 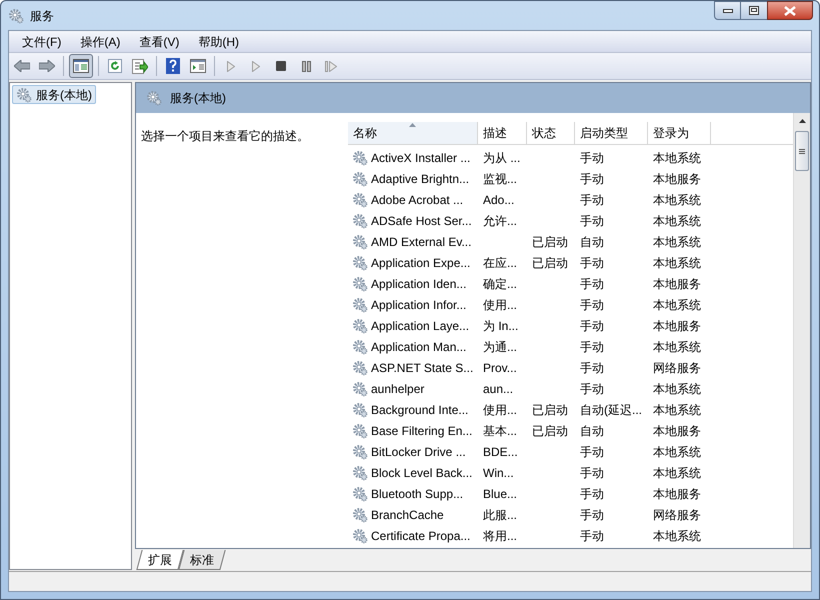 I want to click on column-header: 名称, so click(x=413, y=133).